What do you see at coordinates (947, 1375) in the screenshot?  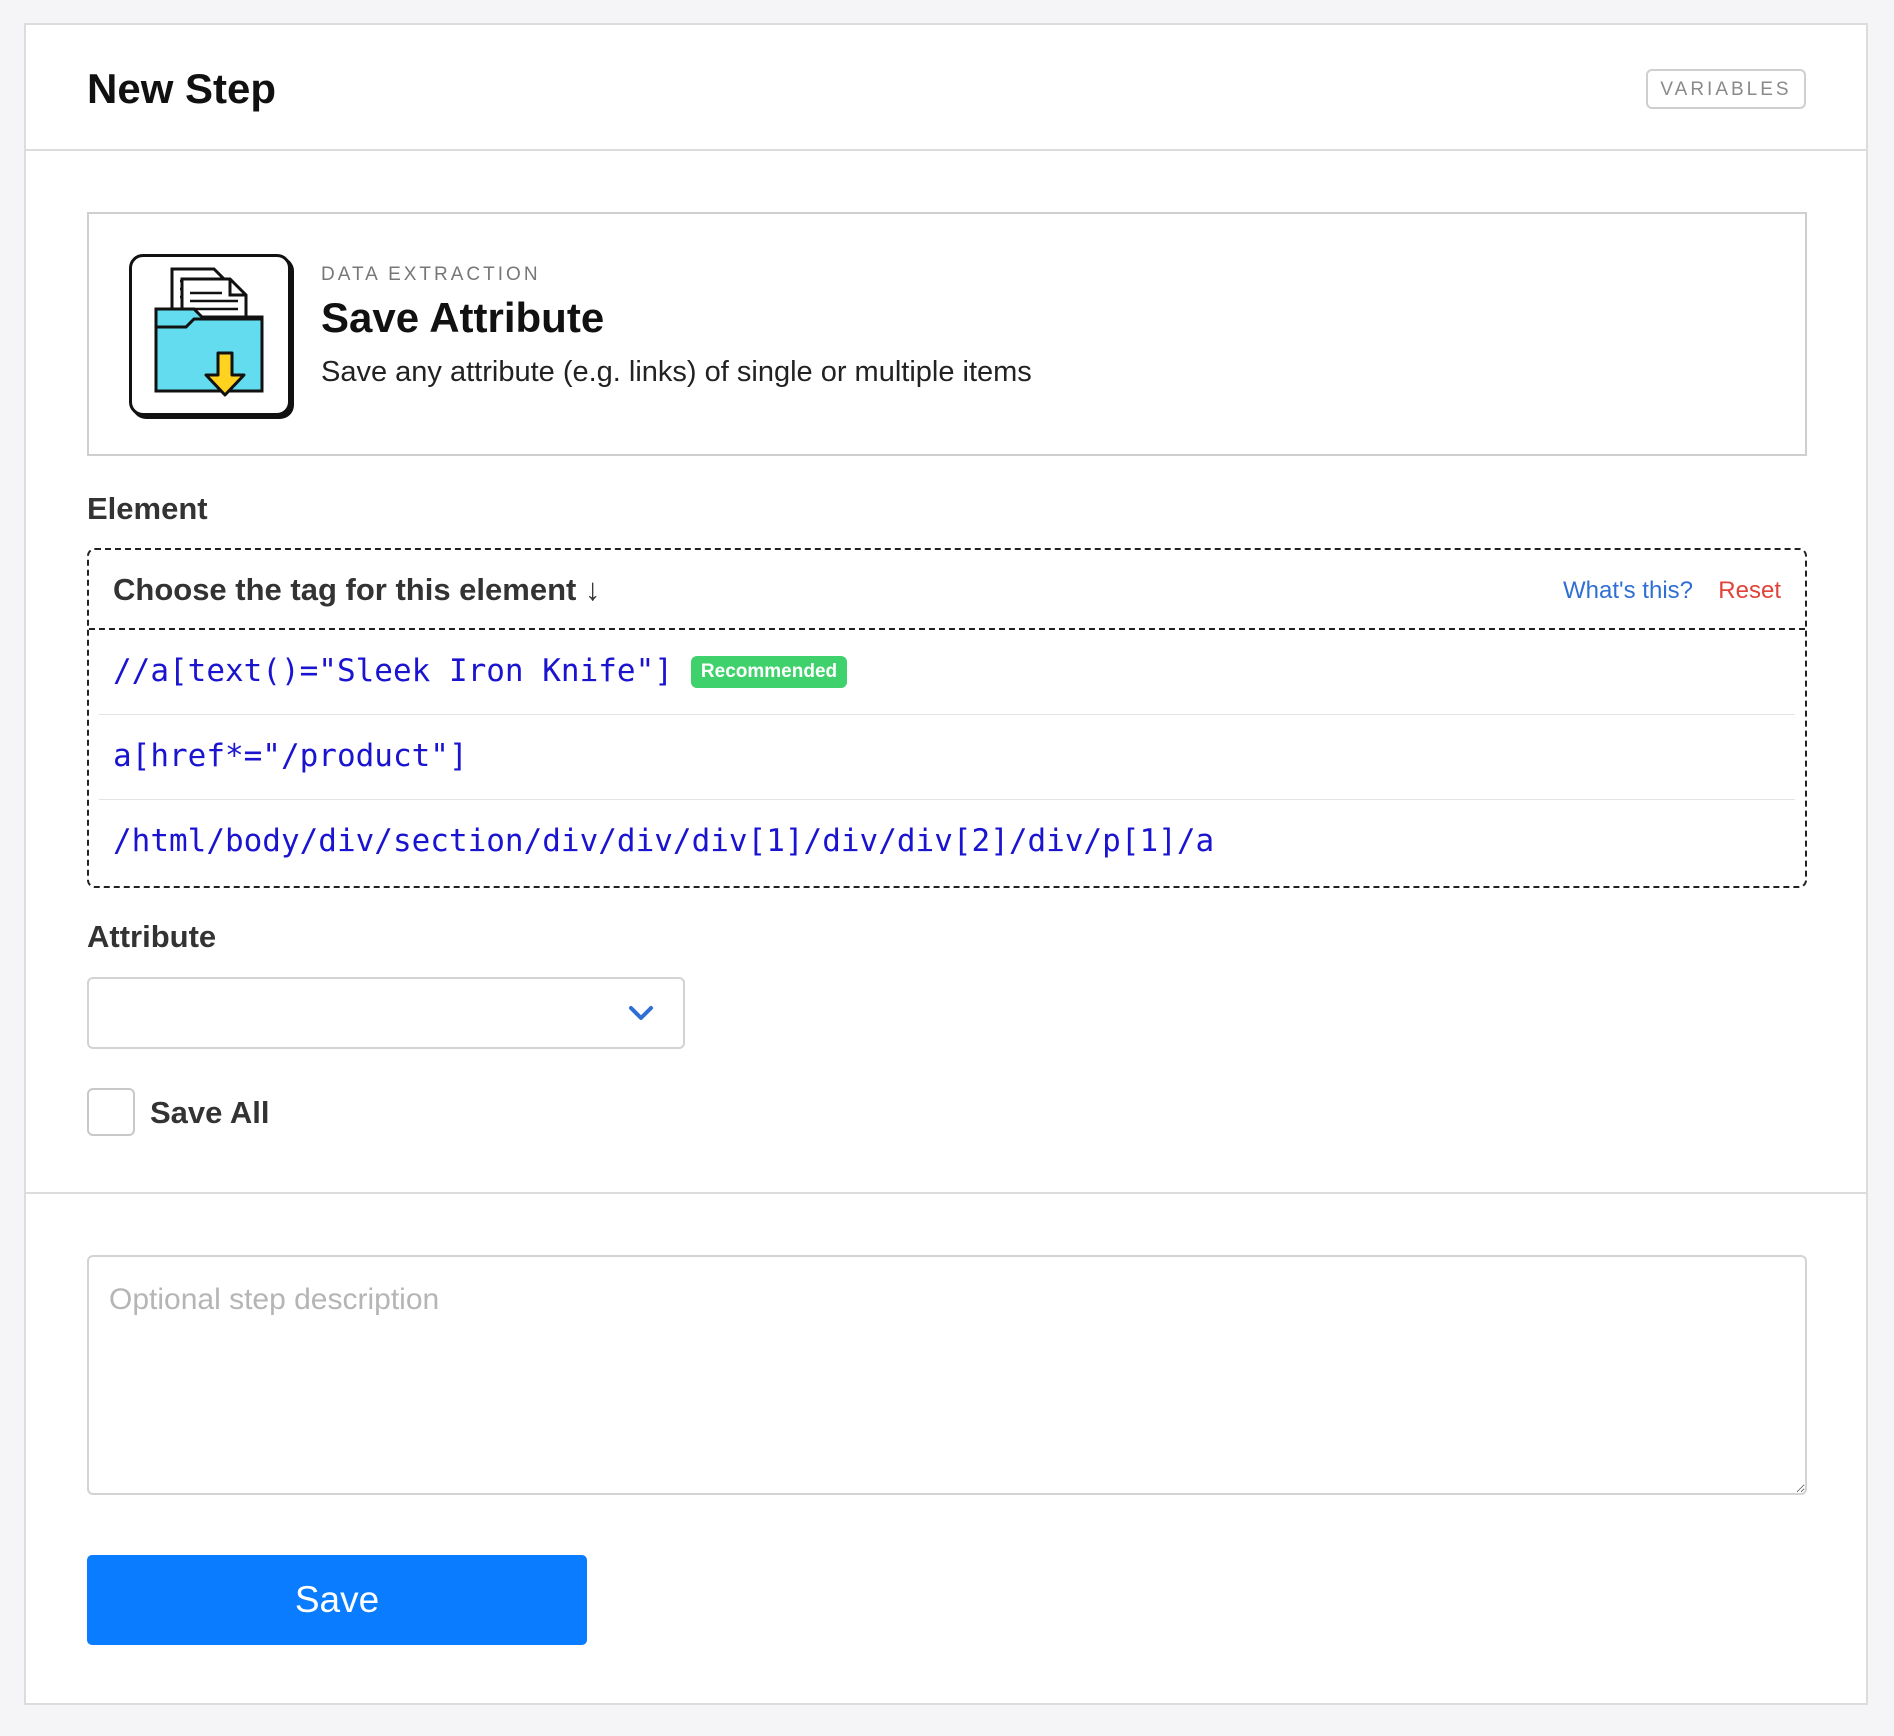 I see `step-description-input` at bounding box center [947, 1375].